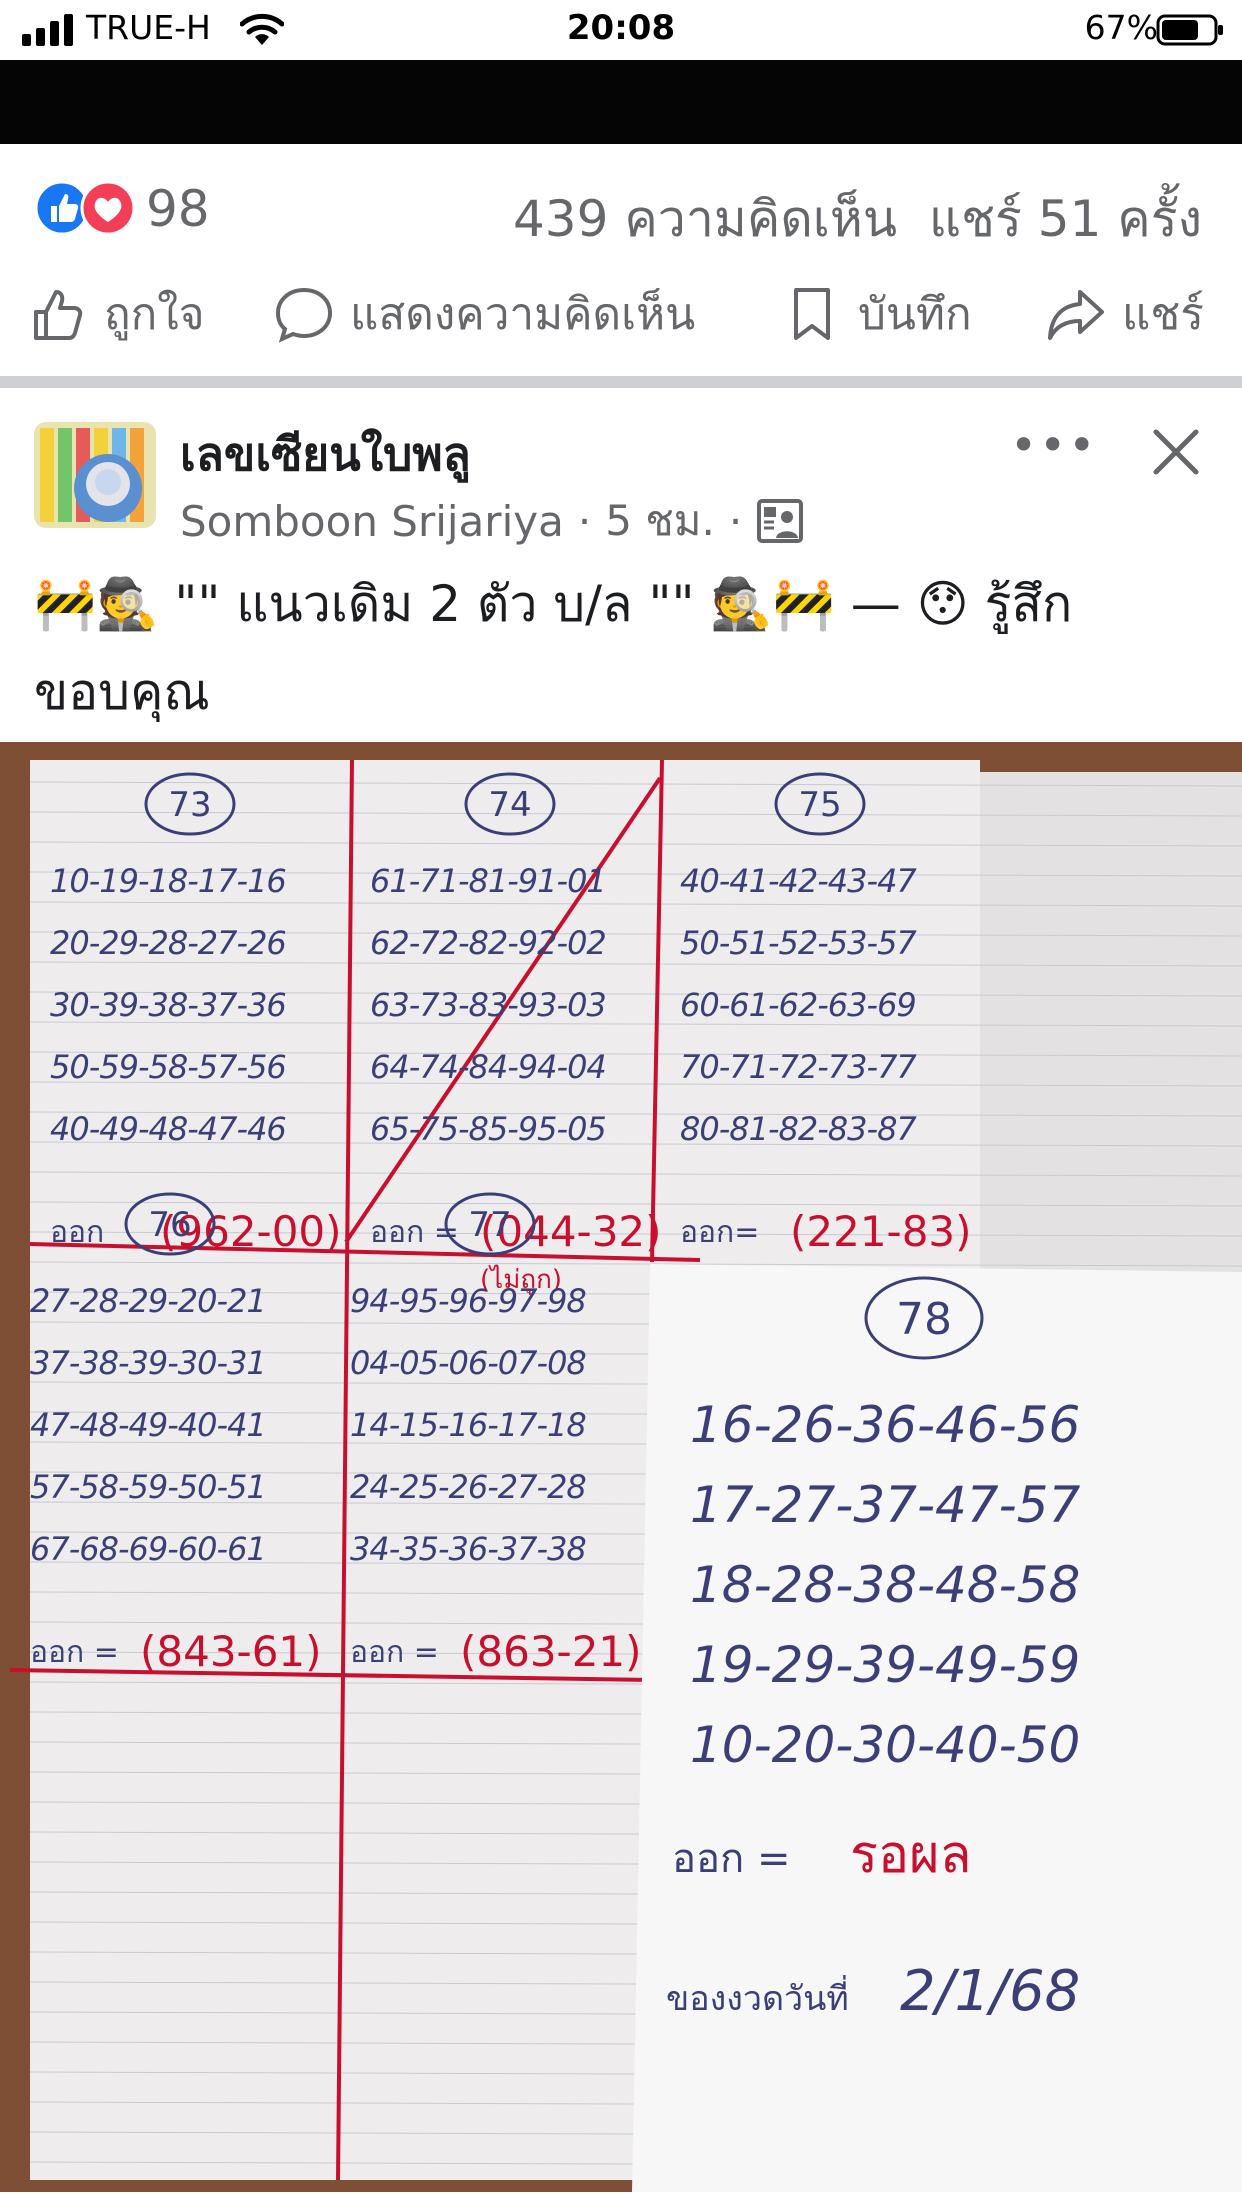 The image size is (1242, 2208). Describe the element at coordinates (1053, 445) in the screenshot. I see `more-options-icon: •••` at that location.